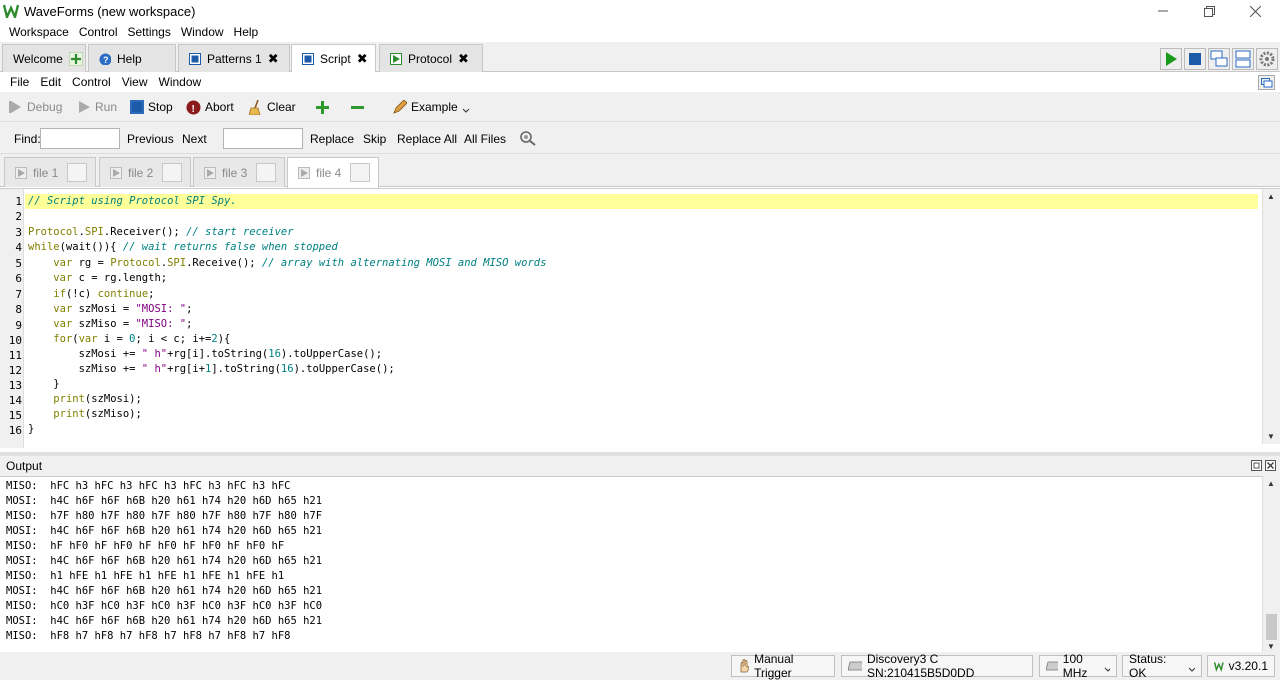  I want to click on replace-all-button: Replace All, so click(427, 139).